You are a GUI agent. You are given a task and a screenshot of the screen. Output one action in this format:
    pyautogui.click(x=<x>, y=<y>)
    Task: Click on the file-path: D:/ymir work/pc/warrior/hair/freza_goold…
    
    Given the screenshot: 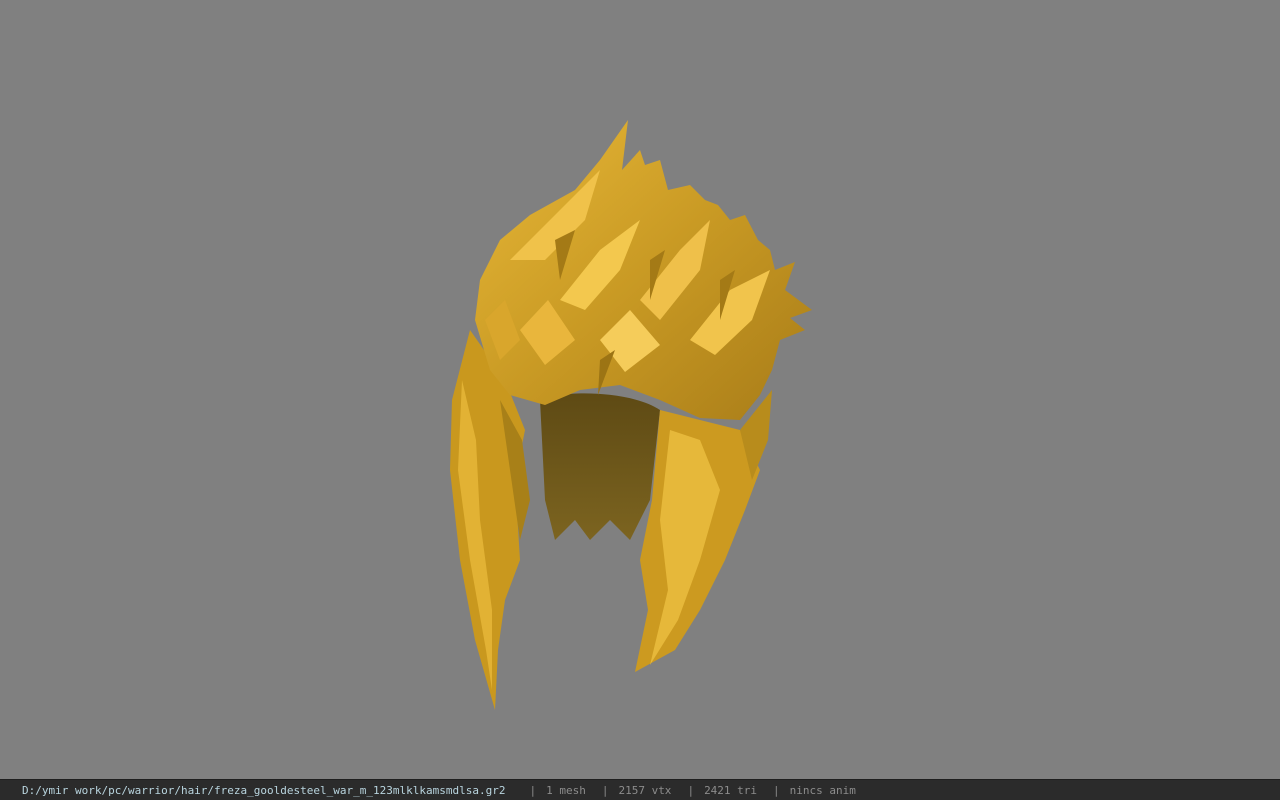 What is the action you would take?
    pyautogui.click(x=264, y=790)
    